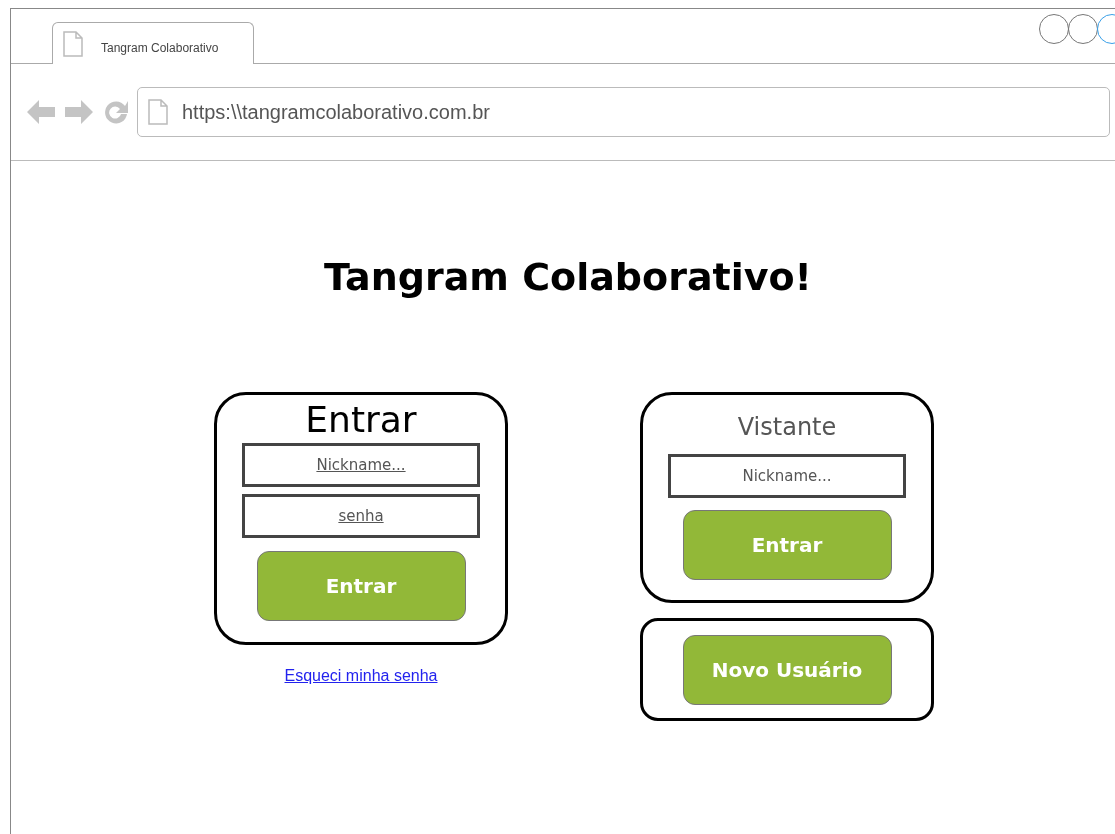 The image size is (1115, 834). What do you see at coordinates (623, 112) in the screenshot?
I see `address-bar: https:\\tangramcolaborativo.com.br` at bounding box center [623, 112].